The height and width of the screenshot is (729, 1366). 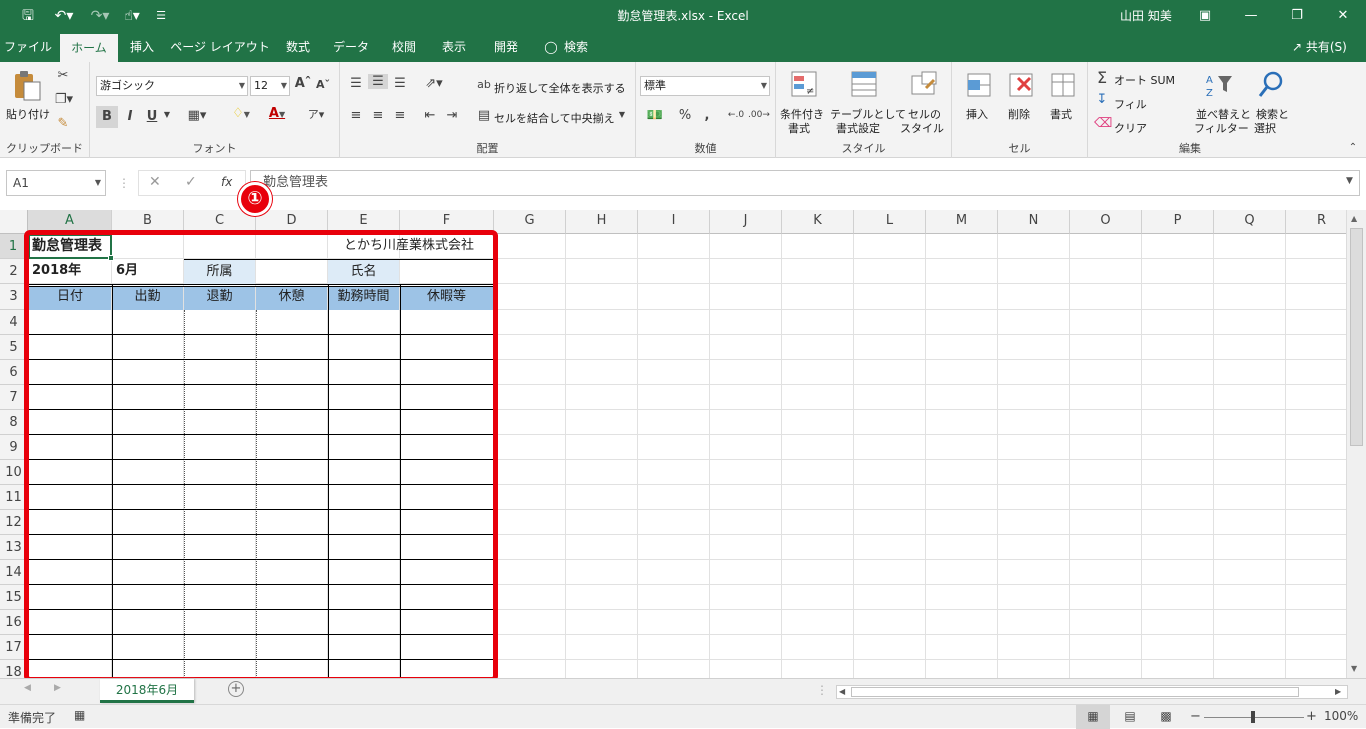 What do you see at coordinates (1271, 85) in the screenshot?
I see `find-select-icon` at bounding box center [1271, 85].